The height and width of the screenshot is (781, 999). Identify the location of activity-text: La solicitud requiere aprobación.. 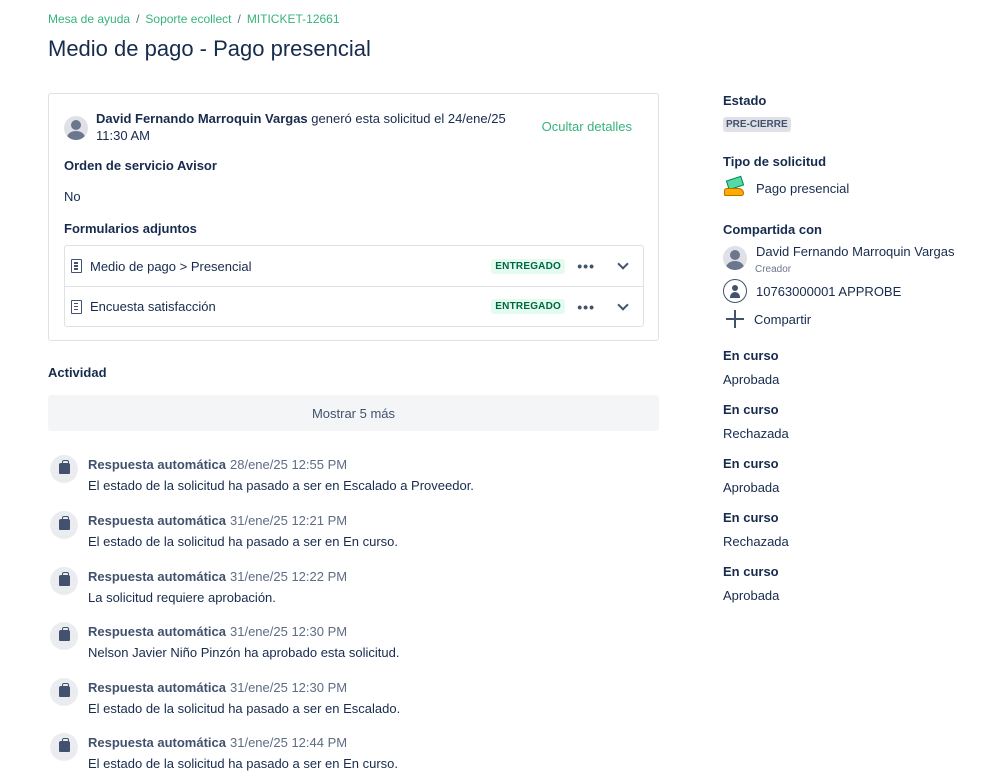
(182, 597).